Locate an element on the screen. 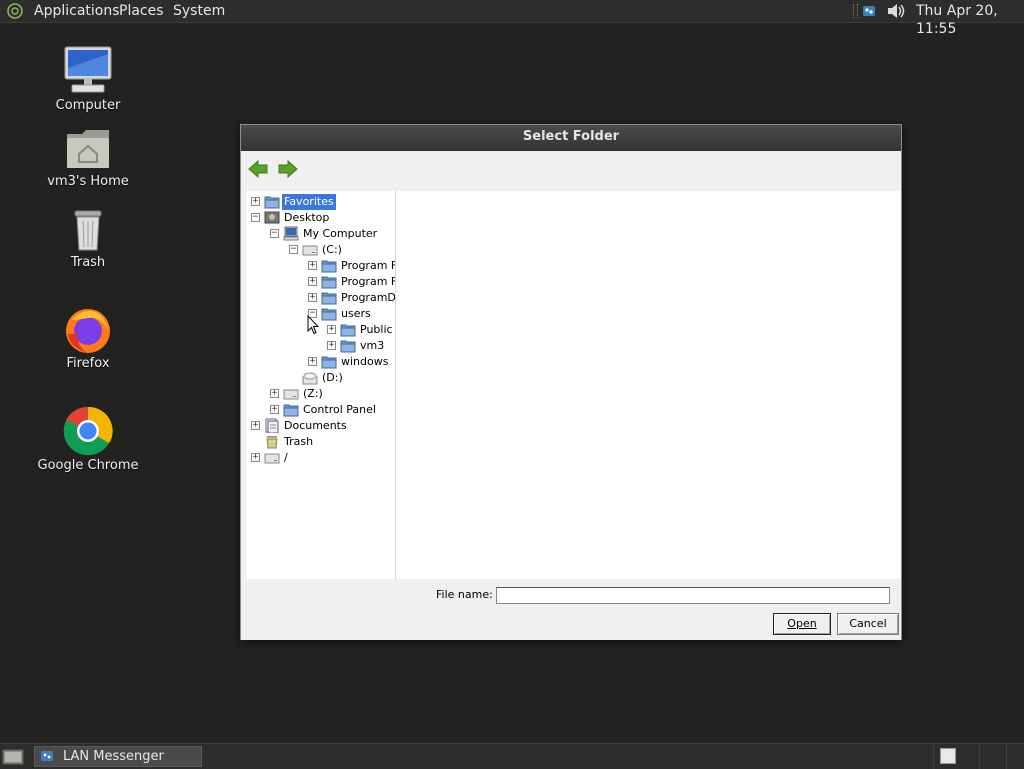  tree-item: Trash is located at coordinates (320, 442).